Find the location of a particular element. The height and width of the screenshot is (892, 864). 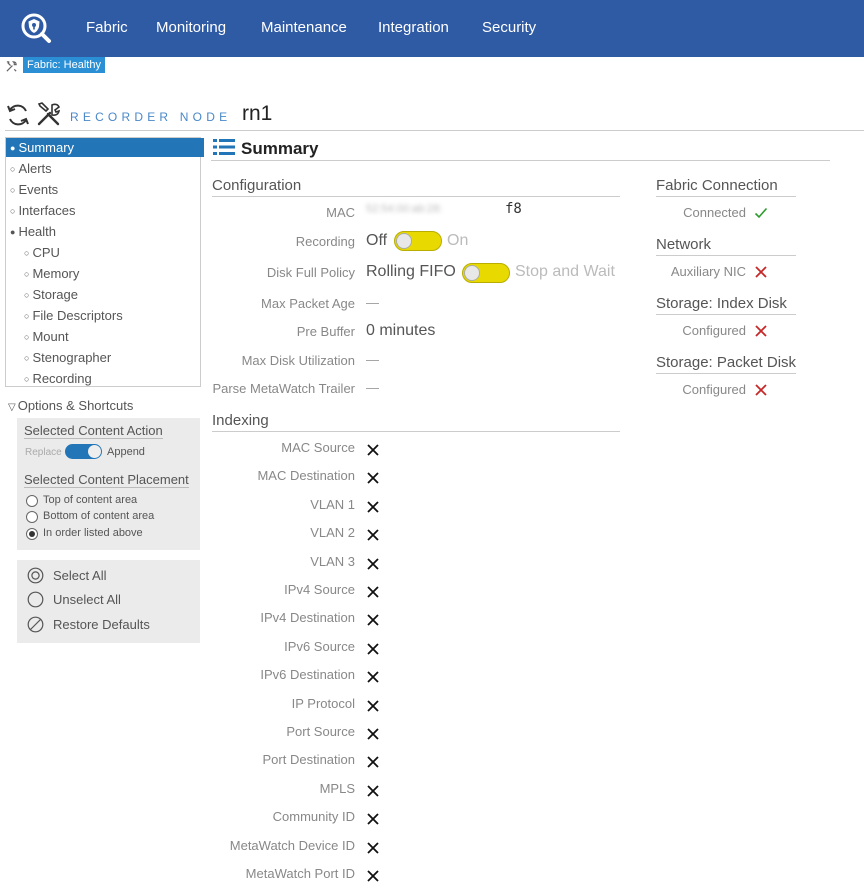

sidebar-item-file-descriptors: ○ File Descriptors is located at coordinates (112, 315).